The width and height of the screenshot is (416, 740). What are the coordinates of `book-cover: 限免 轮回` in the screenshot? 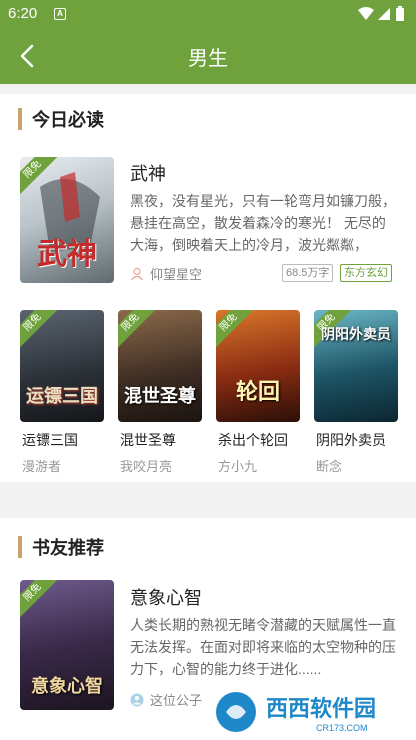 It's located at (258, 366).